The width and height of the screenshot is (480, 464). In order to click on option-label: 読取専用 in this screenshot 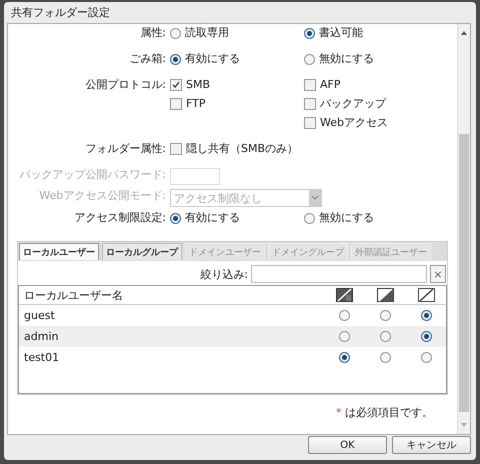, I will do `click(207, 33)`.